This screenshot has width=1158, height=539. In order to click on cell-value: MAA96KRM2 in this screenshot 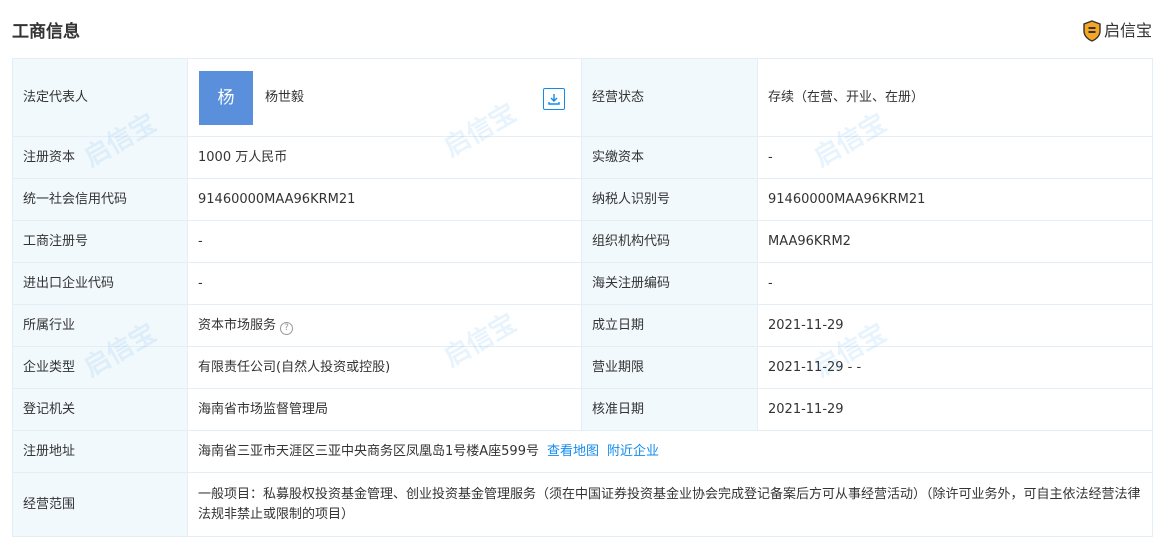, I will do `click(955, 241)`.